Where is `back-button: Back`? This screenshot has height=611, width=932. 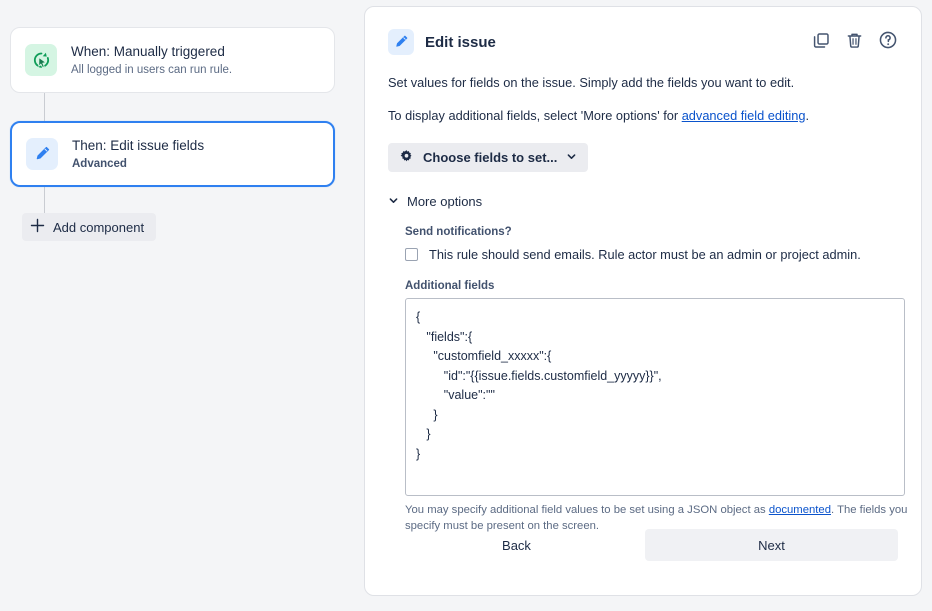 back-button: Back is located at coordinates (516, 545).